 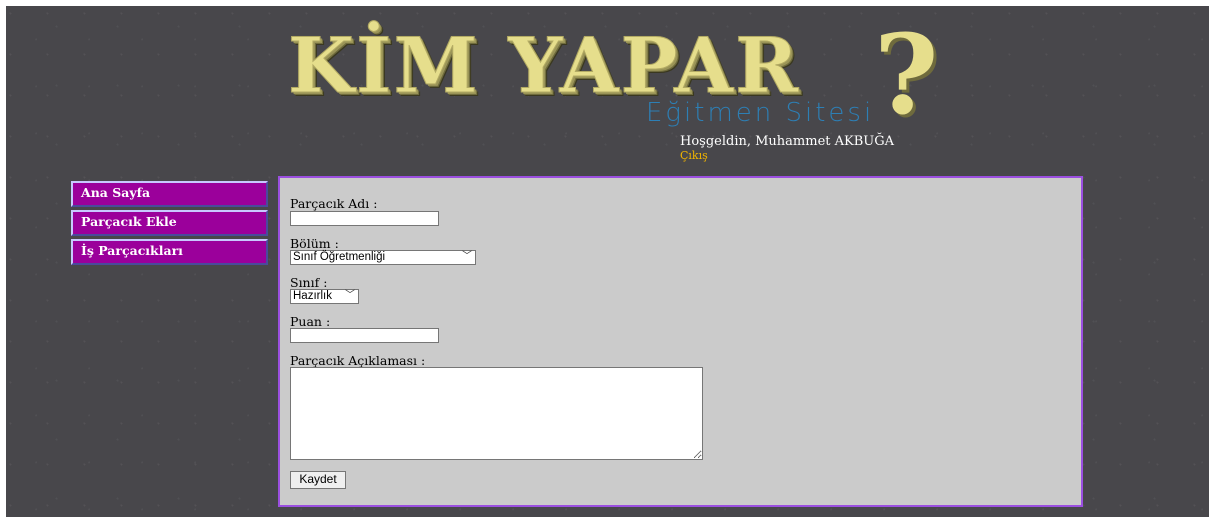 What do you see at coordinates (364, 218) in the screenshot?
I see `name-input` at bounding box center [364, 218].